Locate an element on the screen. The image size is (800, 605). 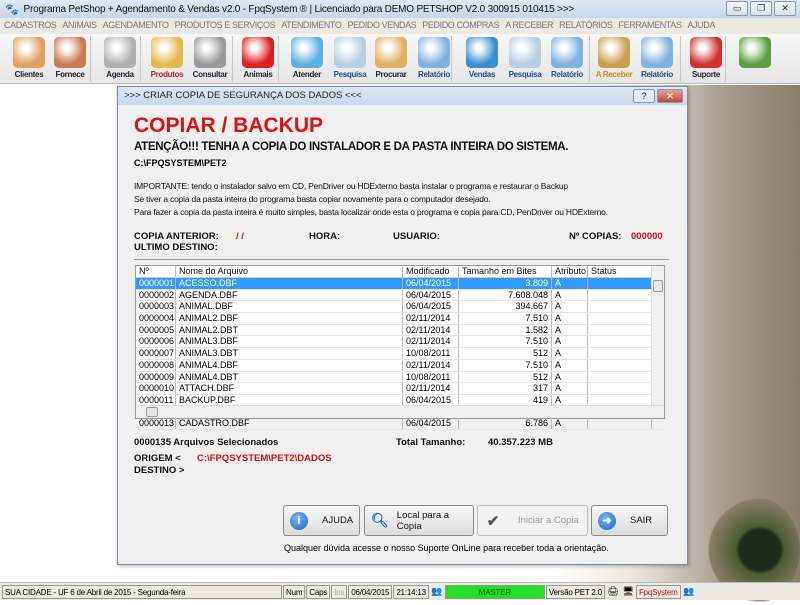
column-header: Nº is located at coordinates (156, 271).